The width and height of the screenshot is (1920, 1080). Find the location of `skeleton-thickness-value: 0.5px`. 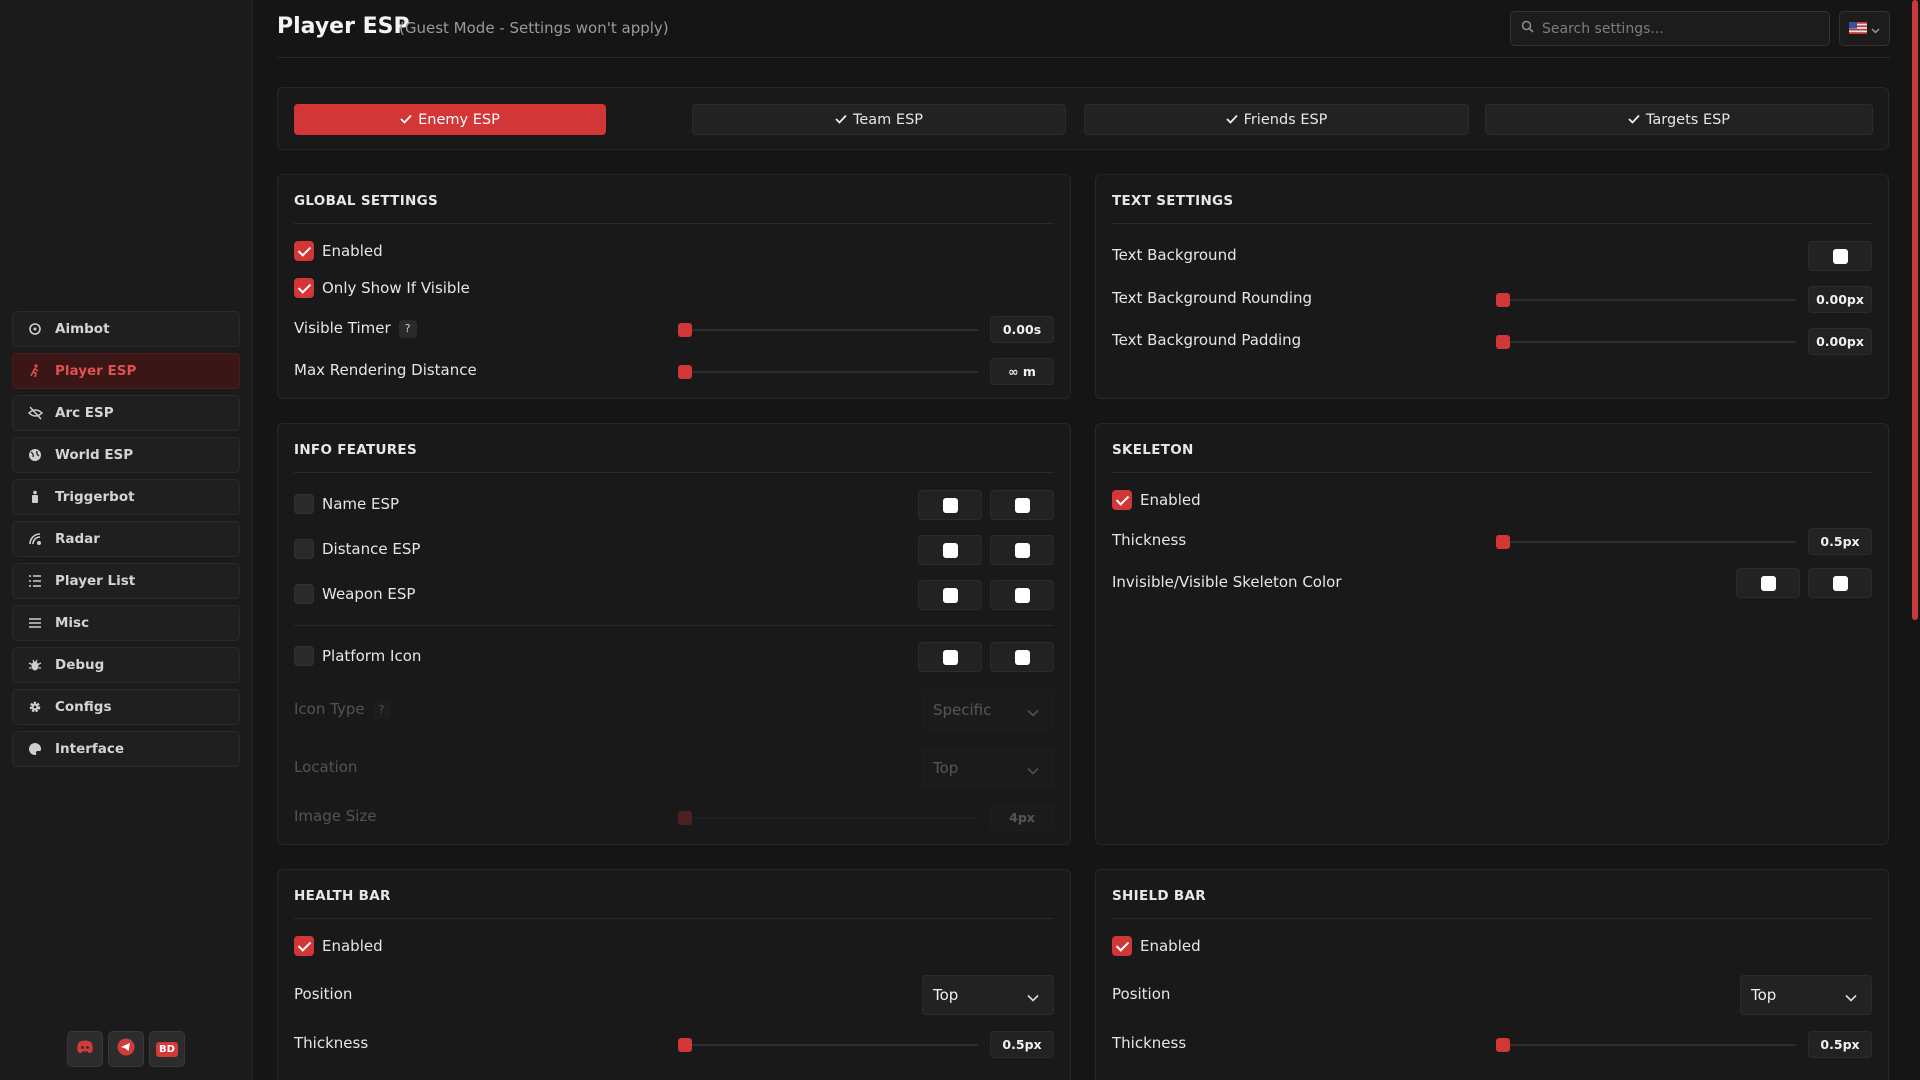

skeleton-thickness-value: 0.5px is located at coordinates (1840, 541).